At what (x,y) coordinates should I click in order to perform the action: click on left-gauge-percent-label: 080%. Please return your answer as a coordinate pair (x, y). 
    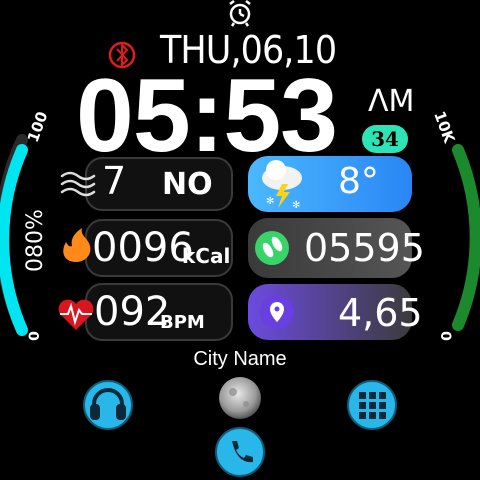
    Looking at the image, I should click on (35, 240).